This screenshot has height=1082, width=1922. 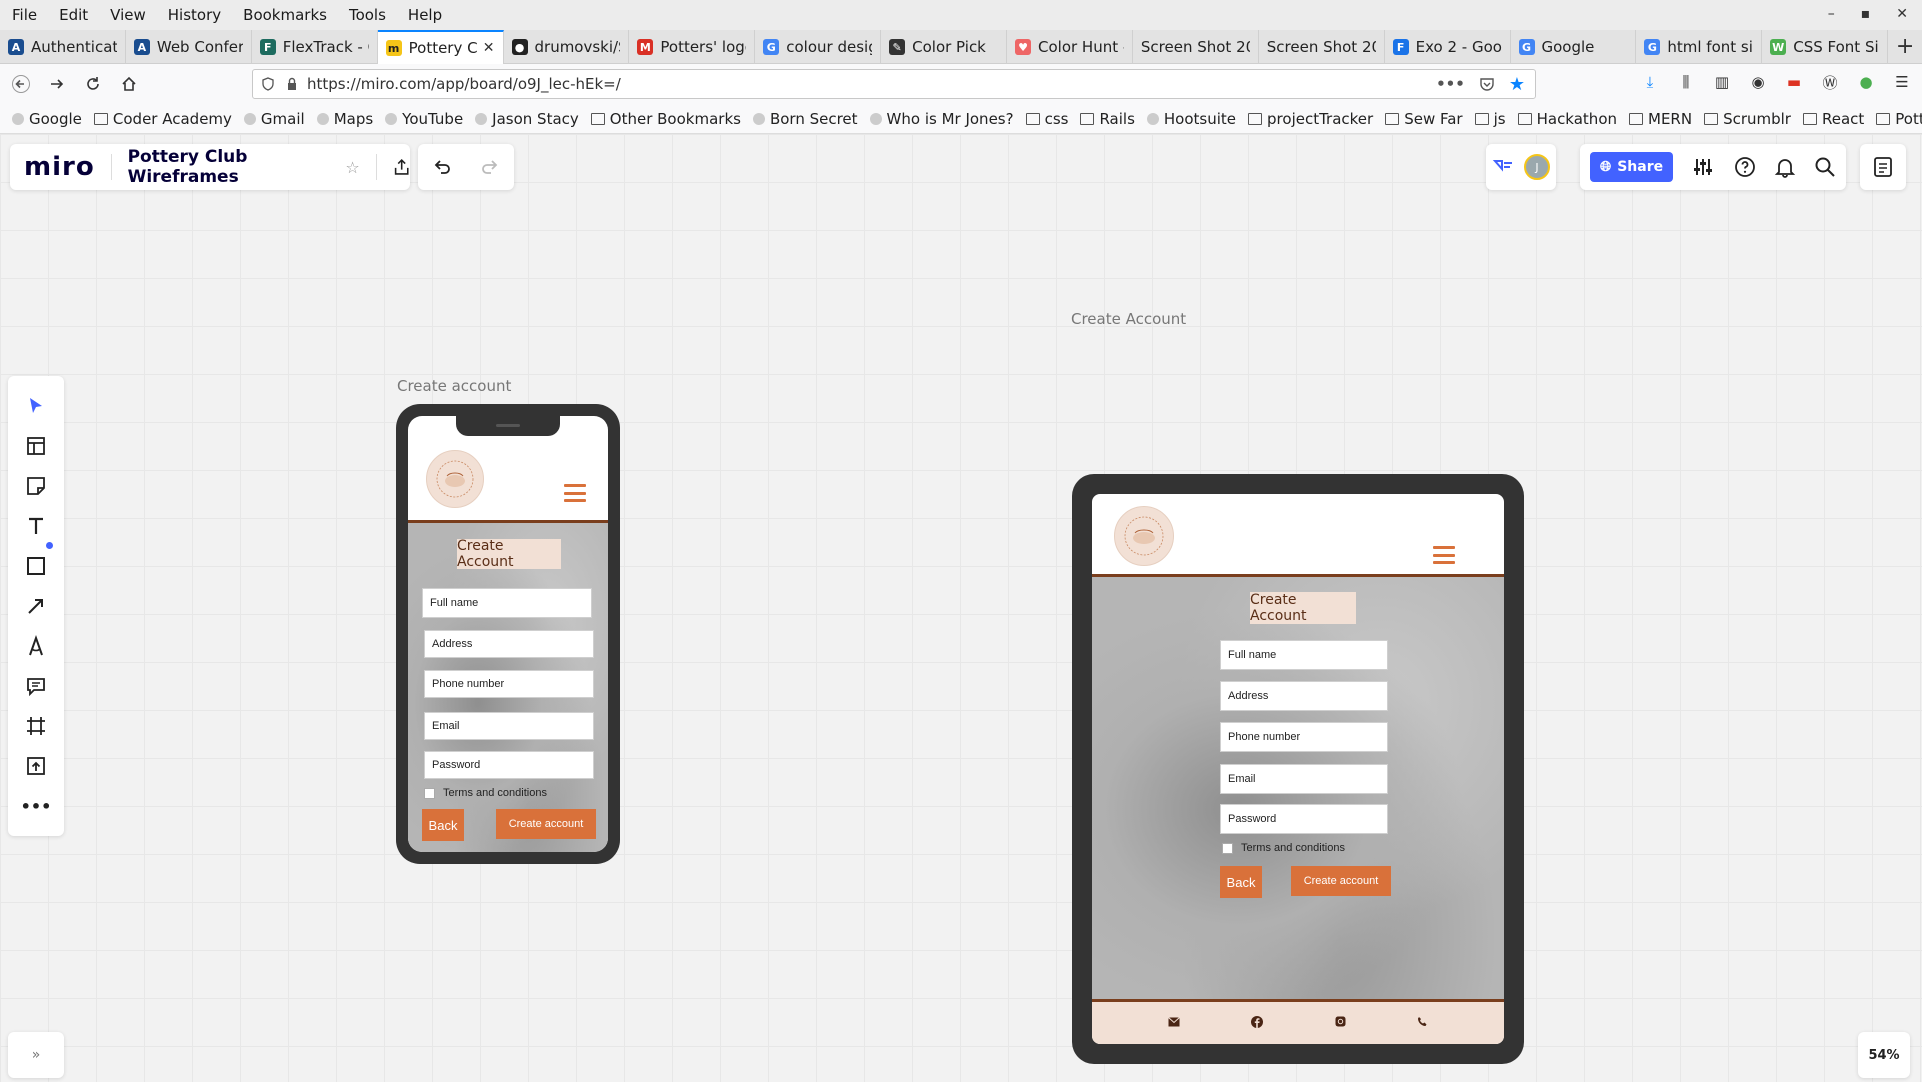 What do you see at coordinates (36, 806) in the screenshot?
I see `more-tools-icon: •••` at bounding box center [36, 806].